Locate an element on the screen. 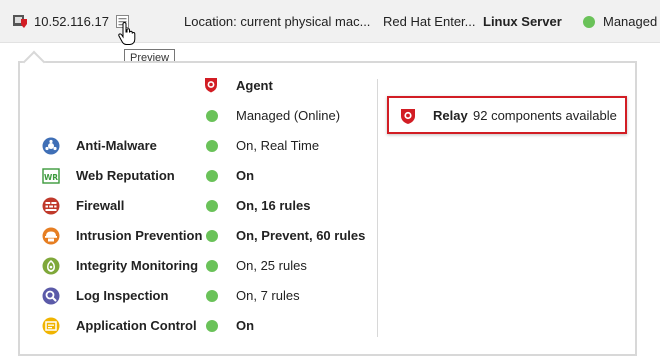 The image size is (660, 362). agent-status: Managed (Online) is located at coordinates (288, 115).